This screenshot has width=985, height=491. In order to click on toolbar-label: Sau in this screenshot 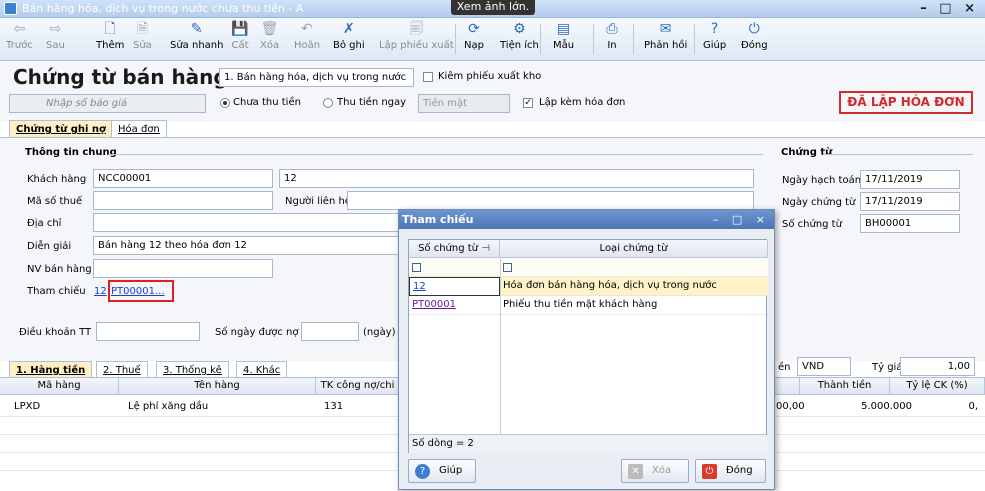, I will do `click(55, 45)`.